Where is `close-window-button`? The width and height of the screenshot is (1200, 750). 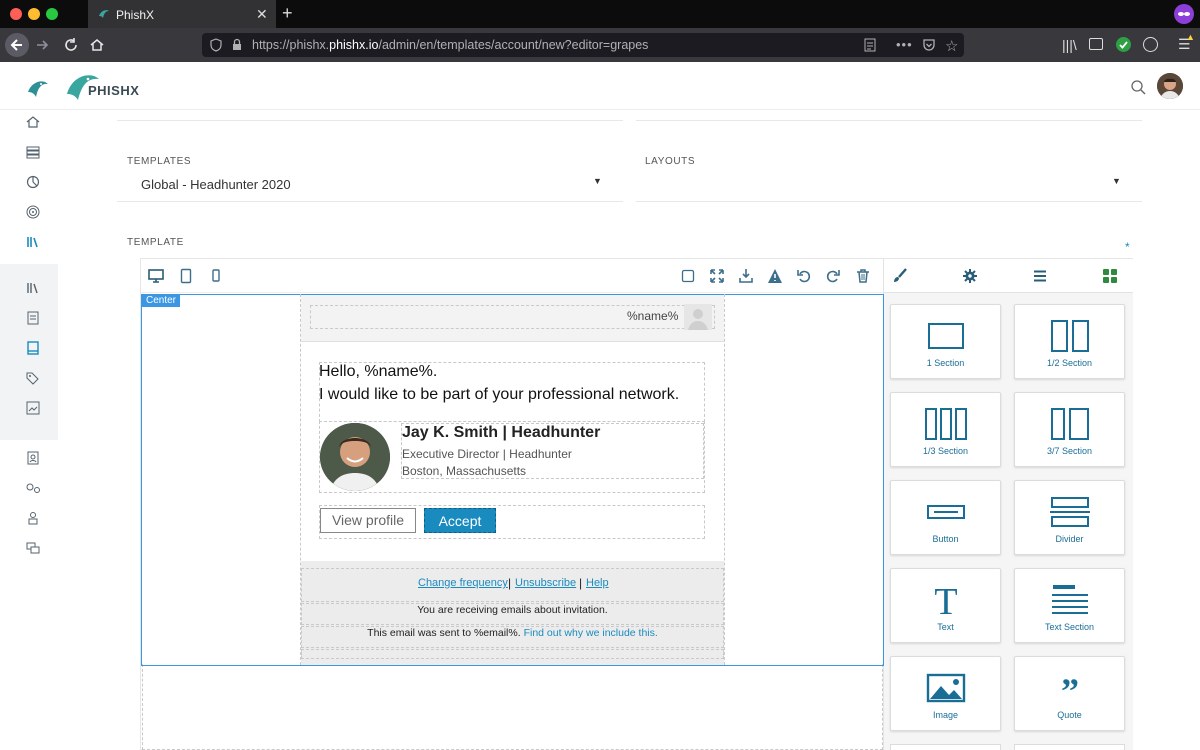
close-window-button is located at coordinates (16, 14).